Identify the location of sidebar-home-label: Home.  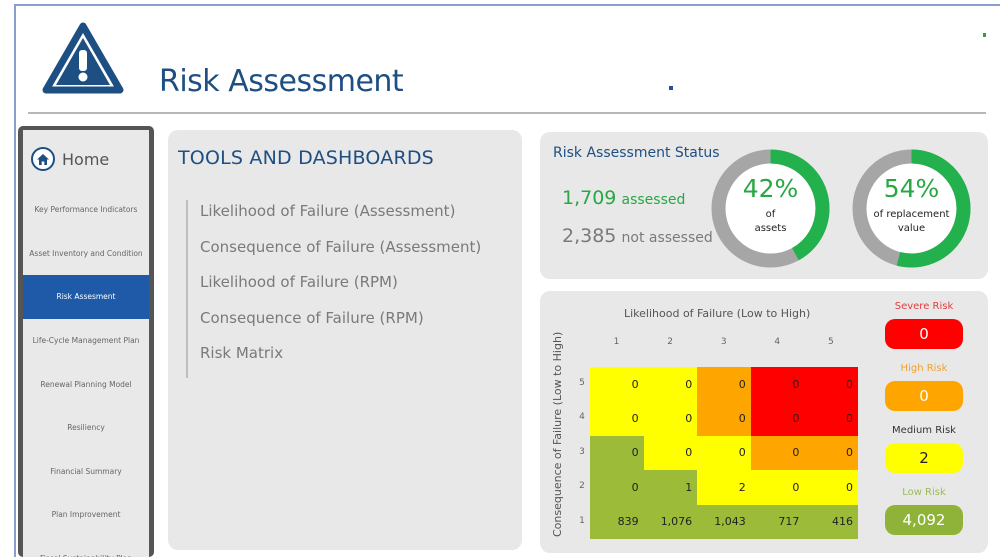
(86, 159).